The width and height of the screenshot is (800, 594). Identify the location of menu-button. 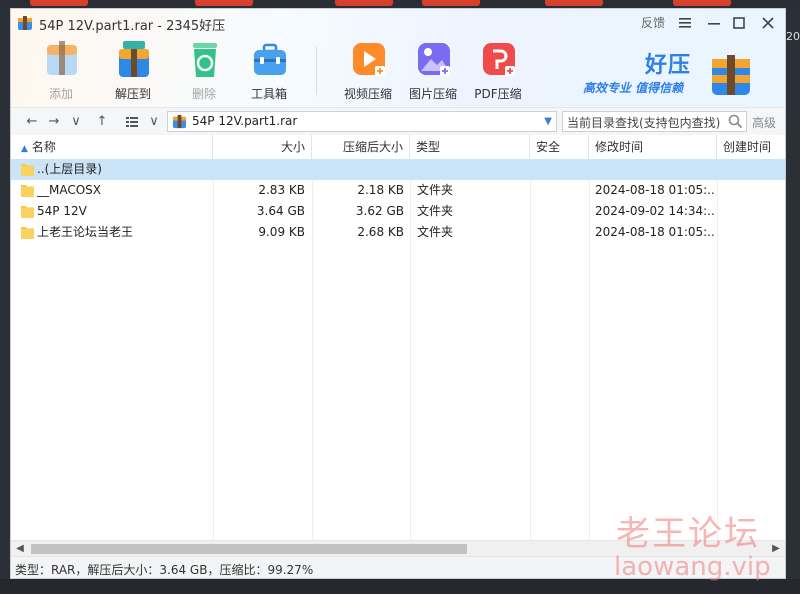
(685, 23).